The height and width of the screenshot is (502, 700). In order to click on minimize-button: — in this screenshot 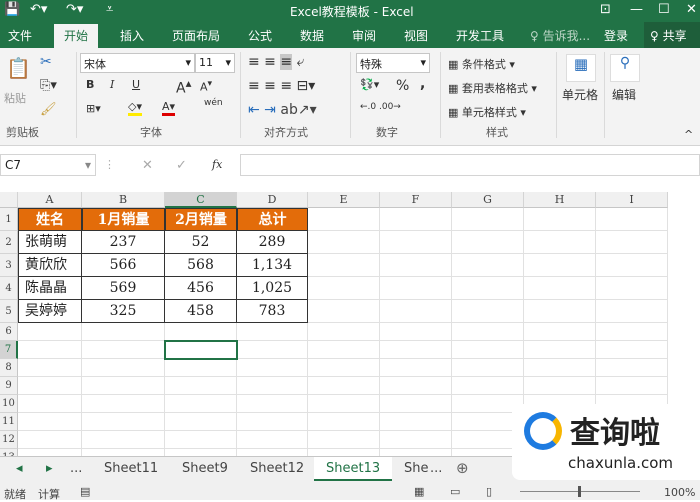, I will do `click(636, 9)`.